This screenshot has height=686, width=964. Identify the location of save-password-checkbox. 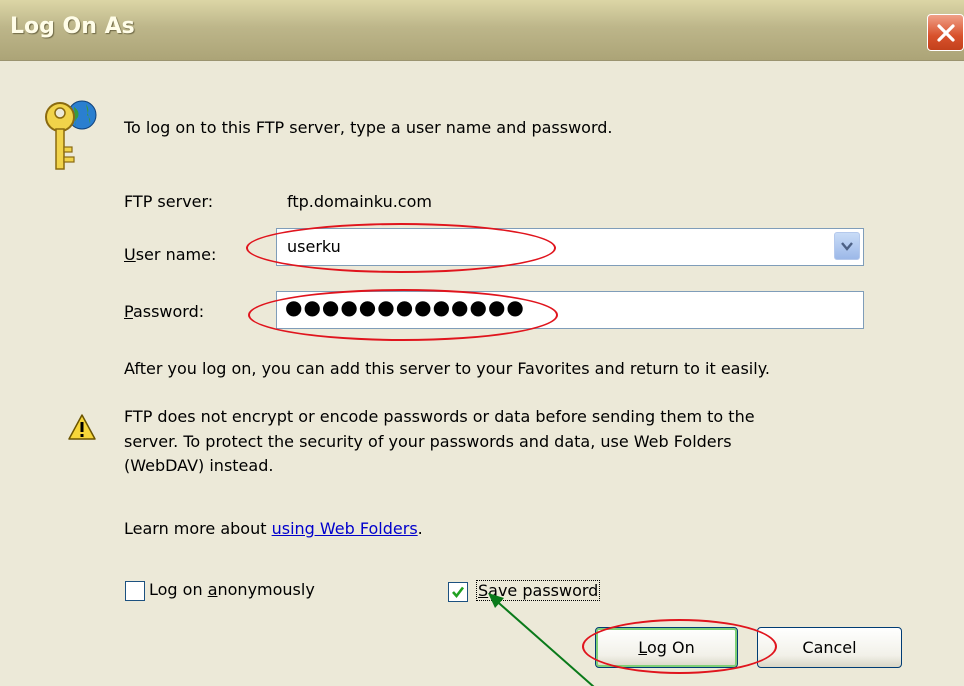
(458, 592).